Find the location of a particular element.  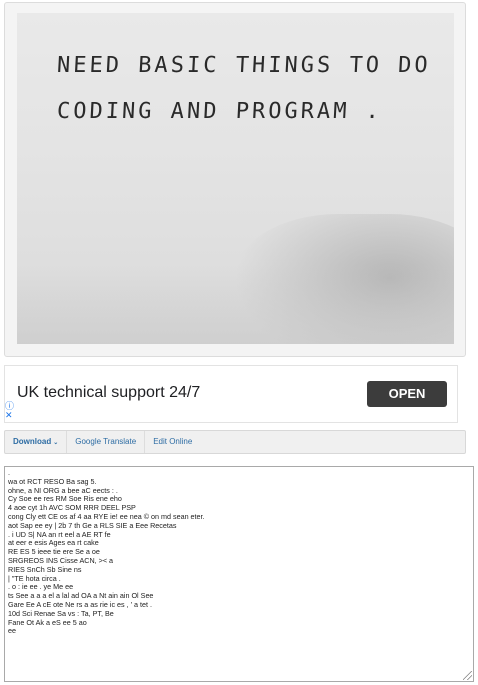

ad-choices: ⓘ ✕ is located at coordinates (9, 411).